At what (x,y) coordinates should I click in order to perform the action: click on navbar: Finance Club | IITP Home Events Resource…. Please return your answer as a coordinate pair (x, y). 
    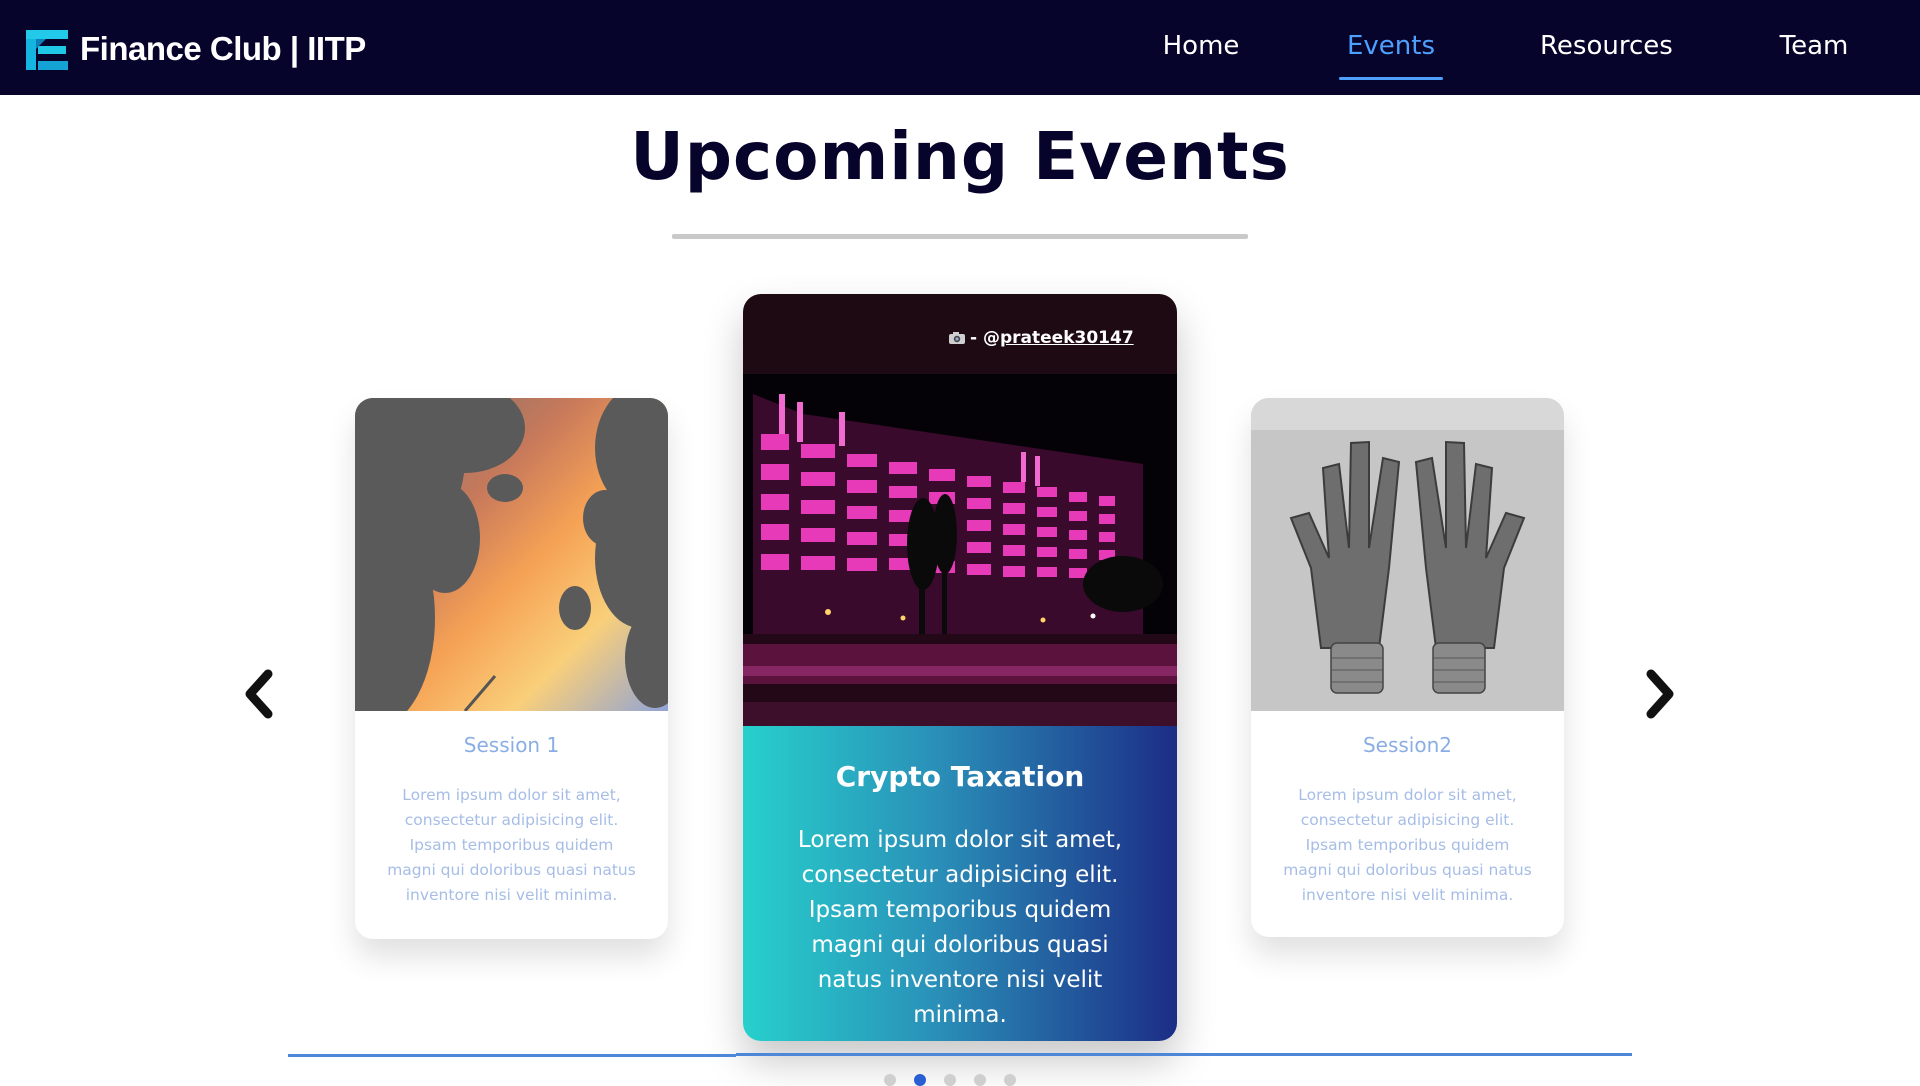
    Looking at the image, I should click on (960, 47).